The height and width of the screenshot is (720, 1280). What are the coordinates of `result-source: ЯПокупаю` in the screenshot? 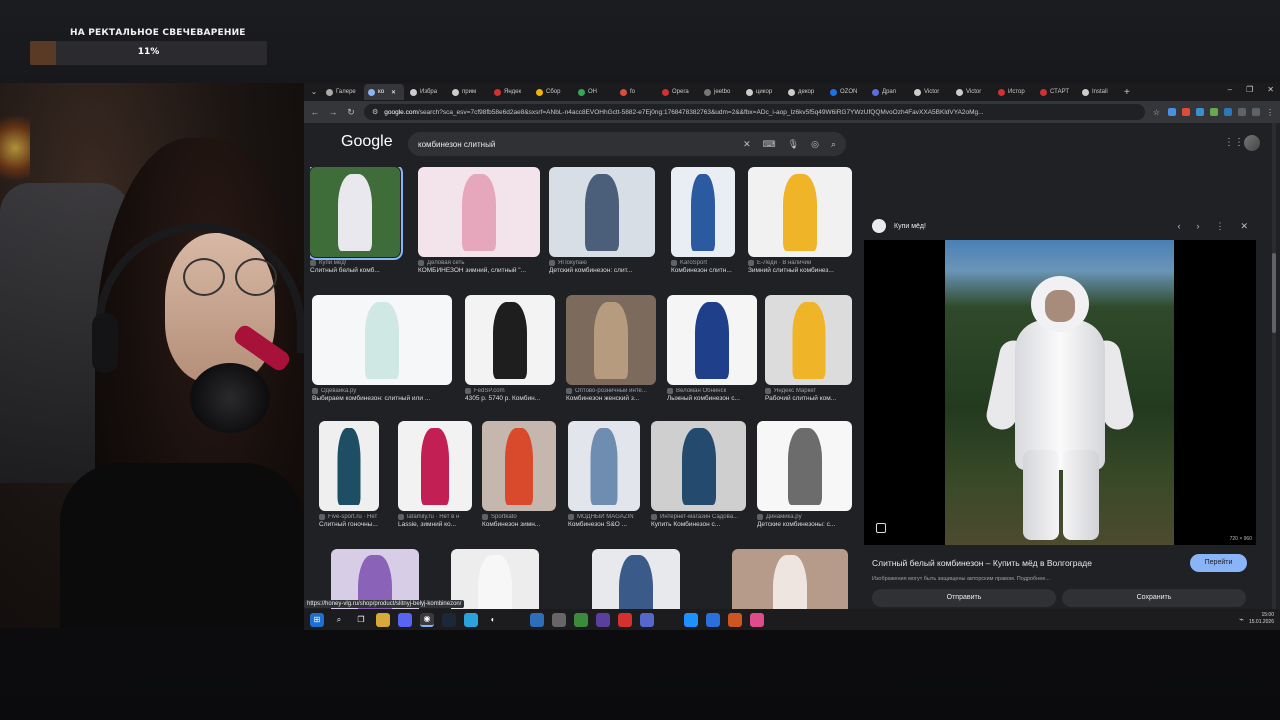 It's located at (602, 263).